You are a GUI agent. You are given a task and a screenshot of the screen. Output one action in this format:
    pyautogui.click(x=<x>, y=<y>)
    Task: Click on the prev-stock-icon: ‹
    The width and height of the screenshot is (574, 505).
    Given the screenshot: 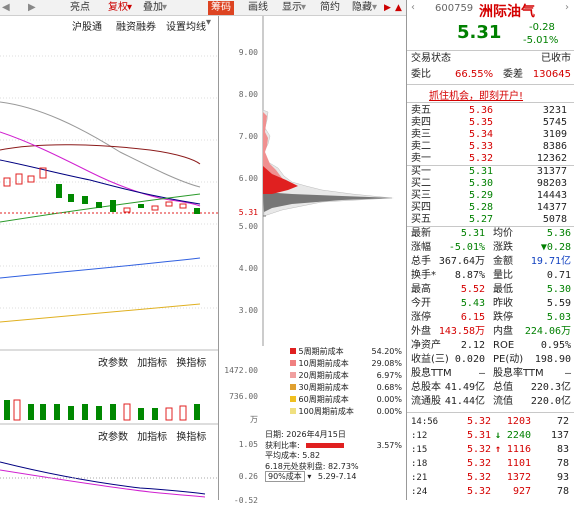 What is the action you would take?
    pyautogui.click(x=413, y=7)
    